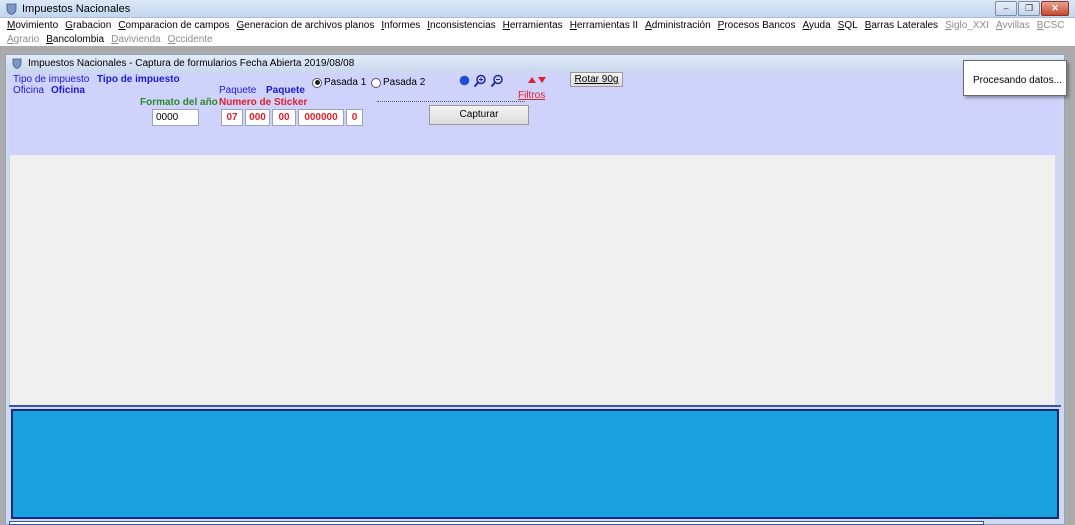 This screenshot has width=1075, height=525. Describe the element at coordinates (819, 25) in the screenshot. I see `menu-label-rest: yuda` at that location.